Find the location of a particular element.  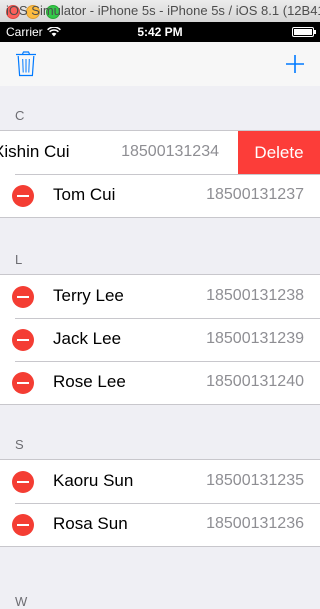

section-header-w: W is located at coordinates (160, 578).